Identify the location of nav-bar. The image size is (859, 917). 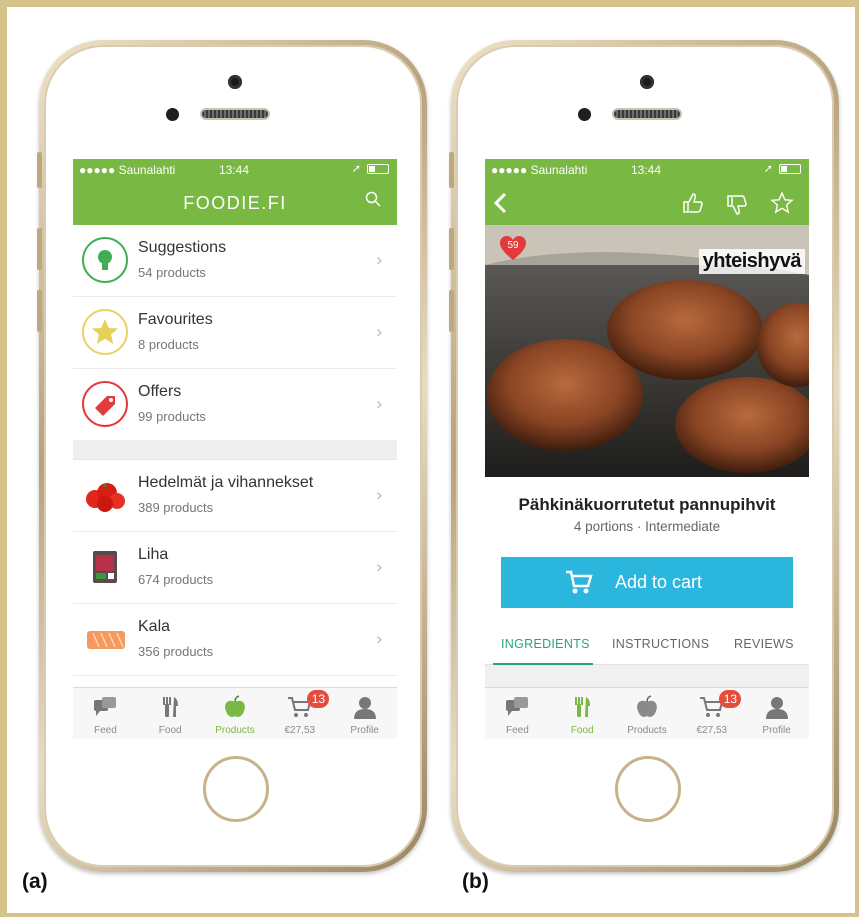
(647, 203).